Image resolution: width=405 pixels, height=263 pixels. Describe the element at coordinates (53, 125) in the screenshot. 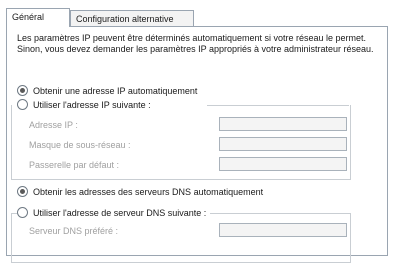

I see `ip-address-label: Adresse IP :` at that location.